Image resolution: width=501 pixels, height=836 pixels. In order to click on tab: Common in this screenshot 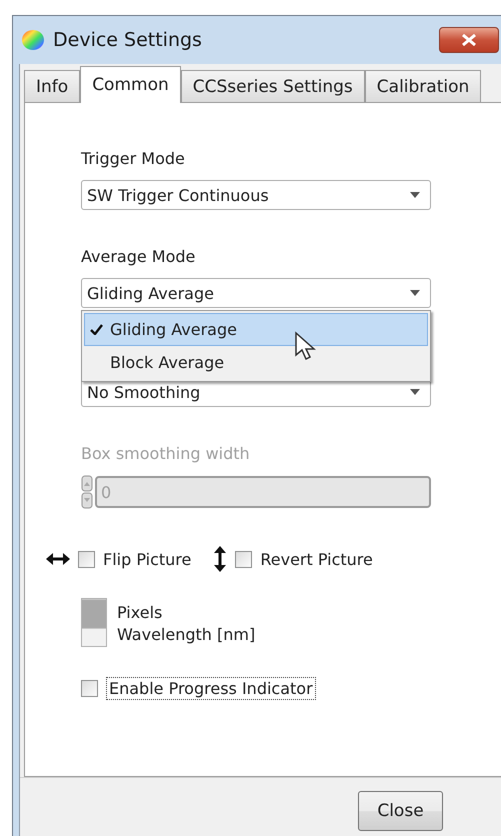, I will do `click(130, 84)`.